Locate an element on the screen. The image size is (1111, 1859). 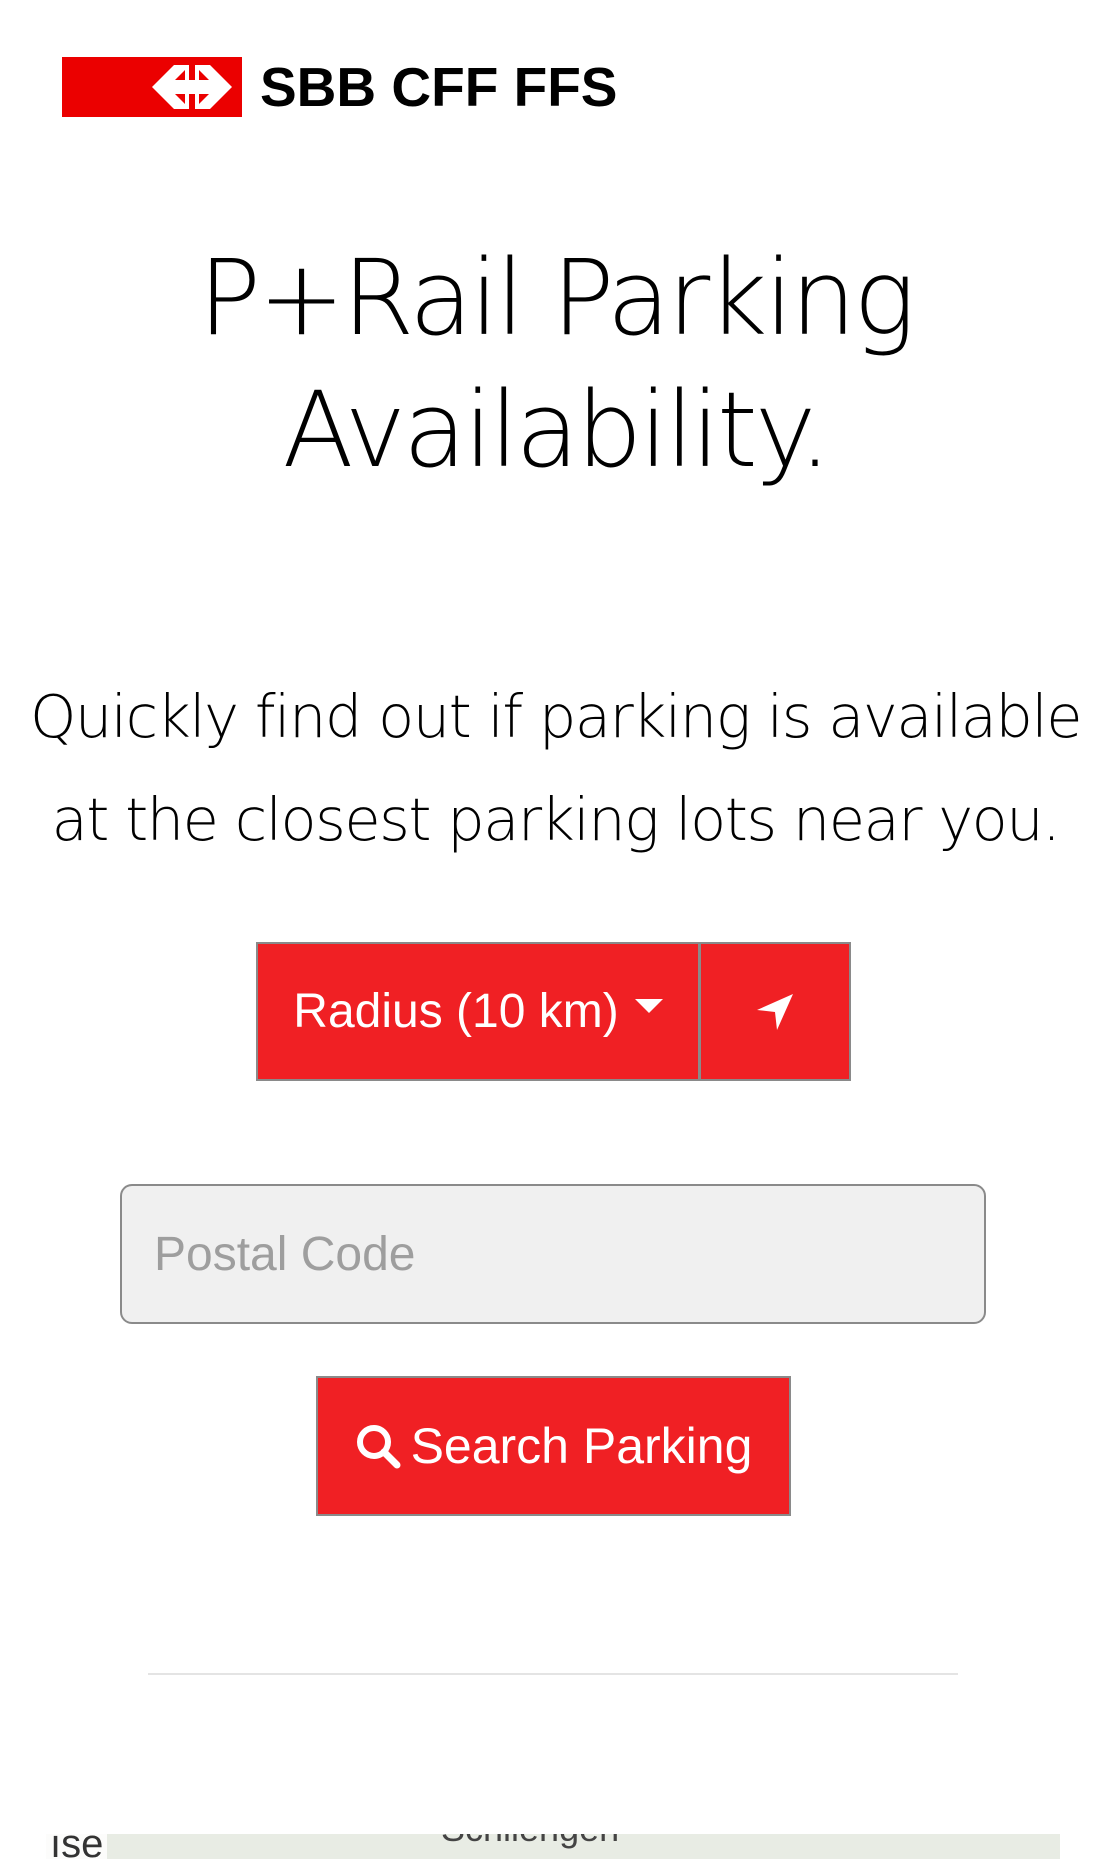
radius-button-group: Radius (10 km) is located at coordinates (553, 1011).